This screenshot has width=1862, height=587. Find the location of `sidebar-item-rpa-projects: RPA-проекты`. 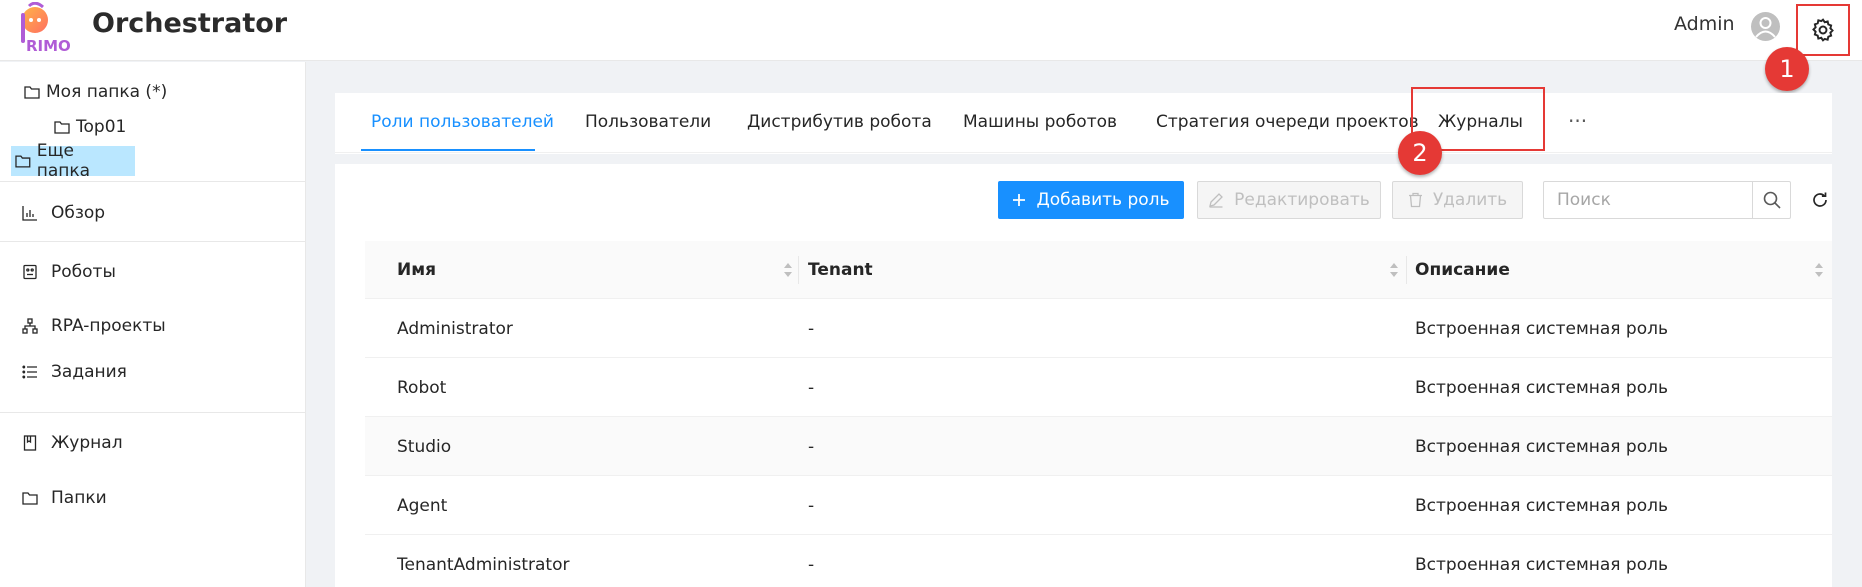

sidebar-item-rpa-projects: RPA-проекты is located at coordinates (94, 326).